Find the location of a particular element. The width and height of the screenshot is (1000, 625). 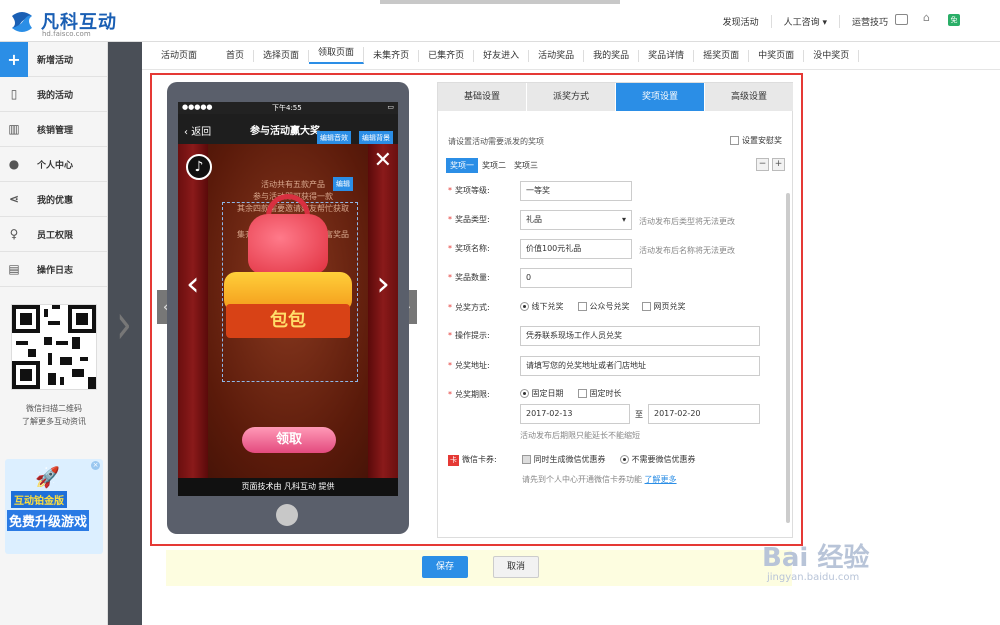

tab-select-page: 选择页面 is located at coordinates (282, 55).